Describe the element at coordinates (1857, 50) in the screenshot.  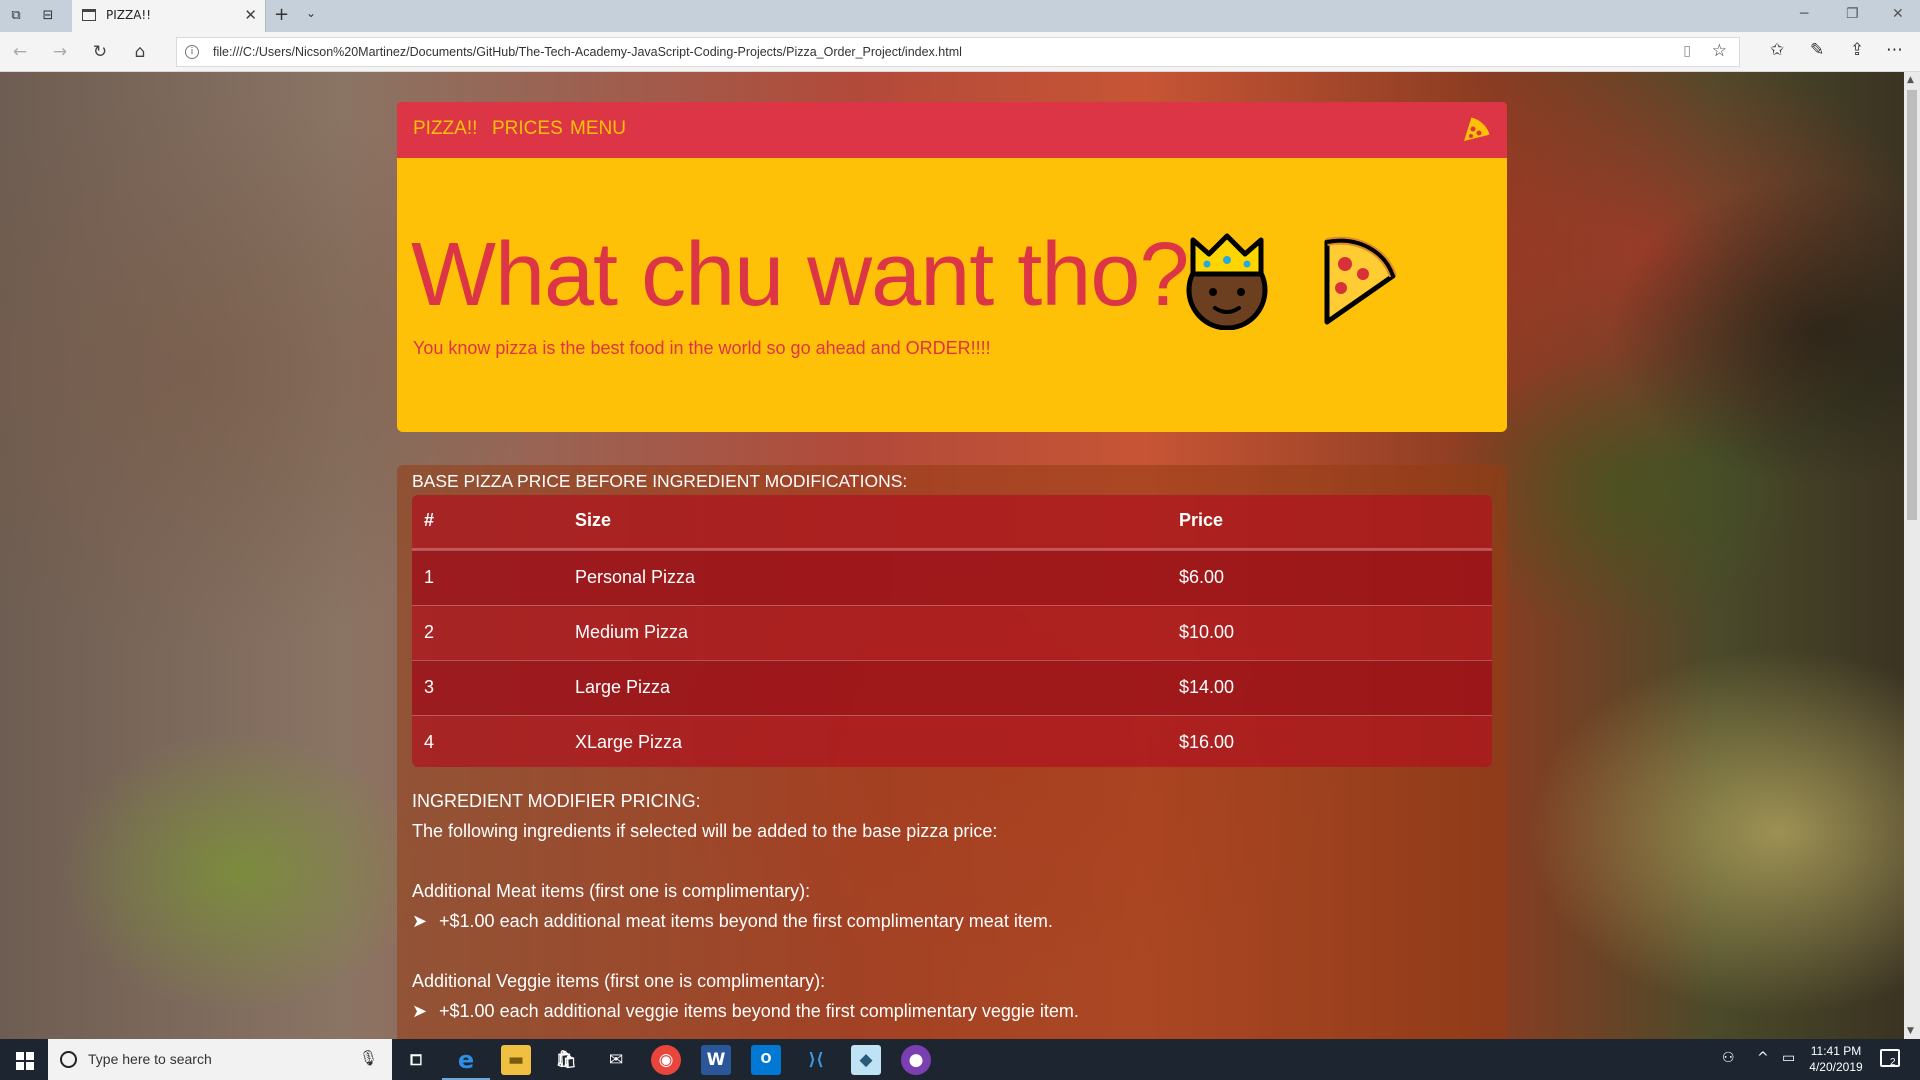
I see `share-icon: ⇪` at that location.